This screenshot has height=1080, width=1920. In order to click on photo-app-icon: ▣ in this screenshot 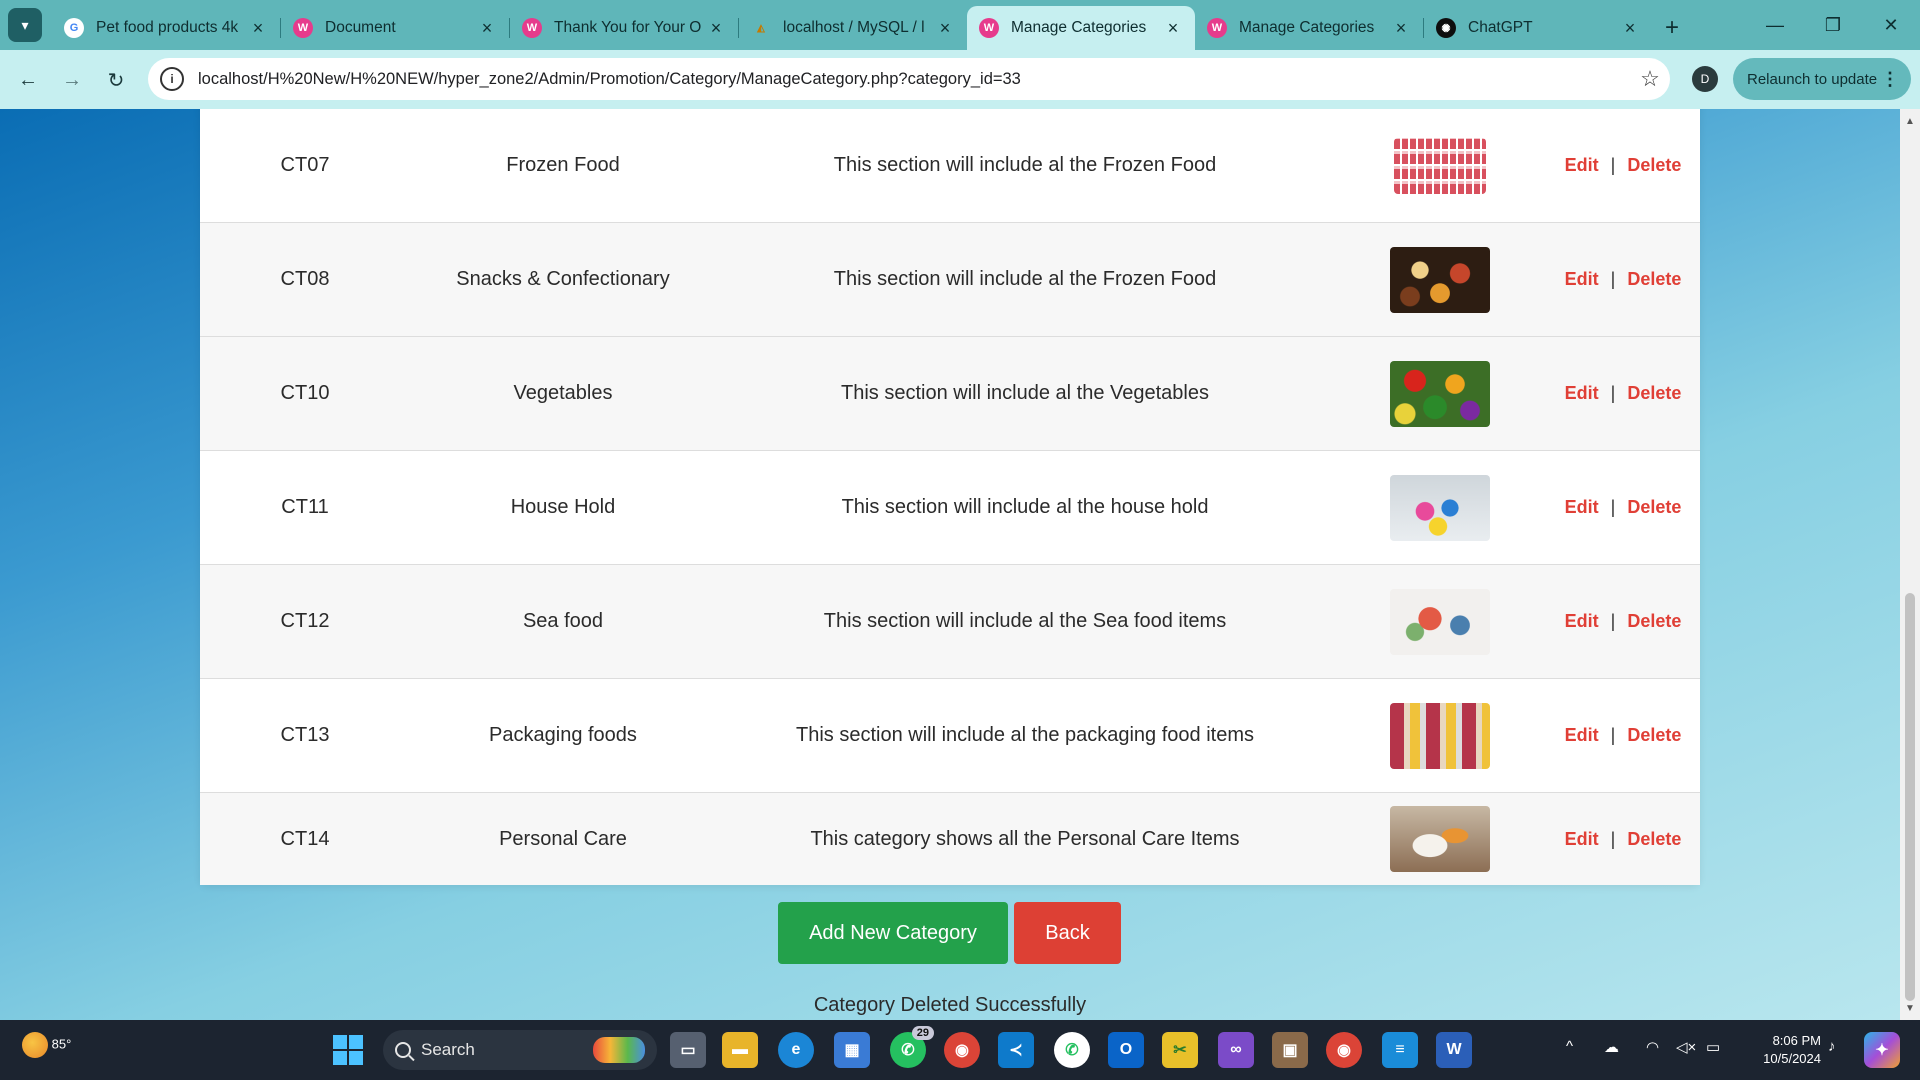, I will do `click(1290, 1050)`.